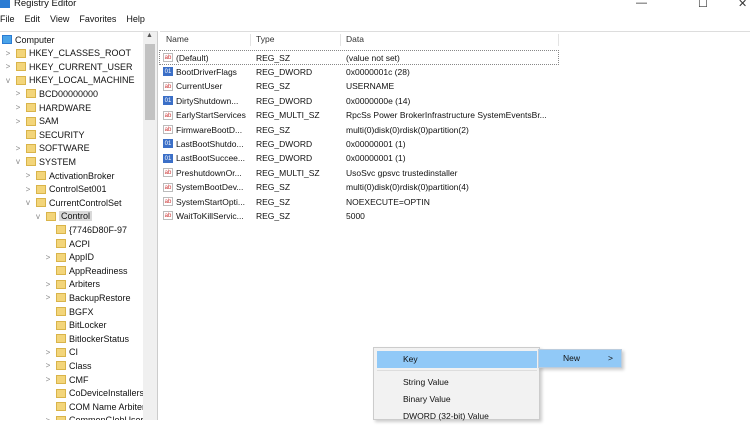  Describe the element at coordinates (457, 359) in the screenshot. I see `menu-item-key: Key` at that location.